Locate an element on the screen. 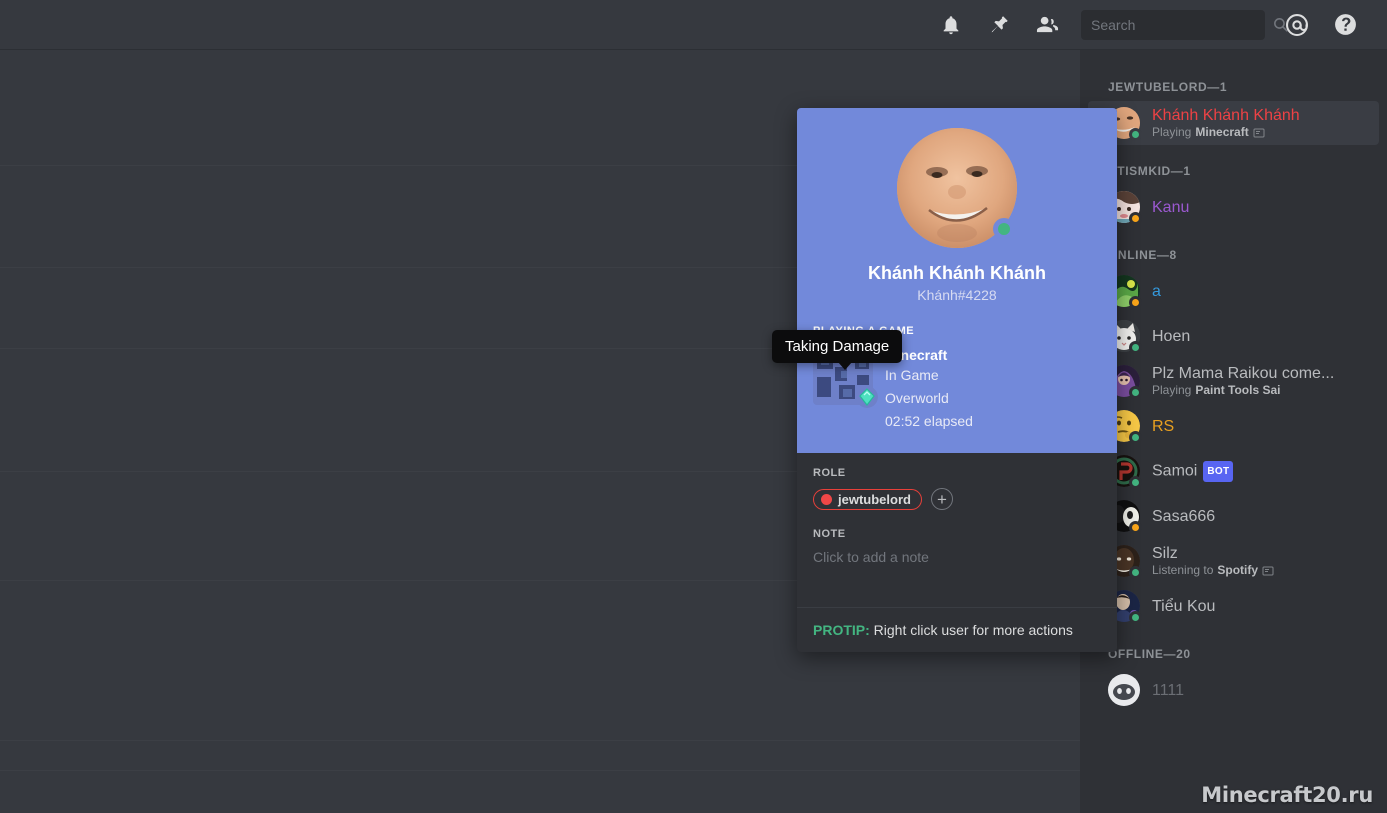  member-list-item: a is located at coordinates (1233, 291).